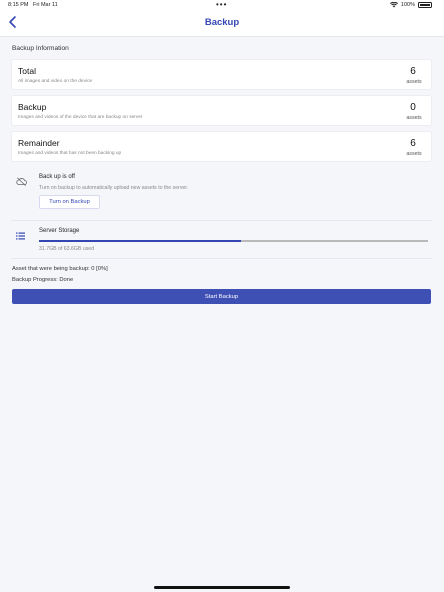 The width and height of the screenshot is (444, 592). Describe the element at coordinates (21, 181) in the screenshot. I see `cloud-off-icon` at that location.